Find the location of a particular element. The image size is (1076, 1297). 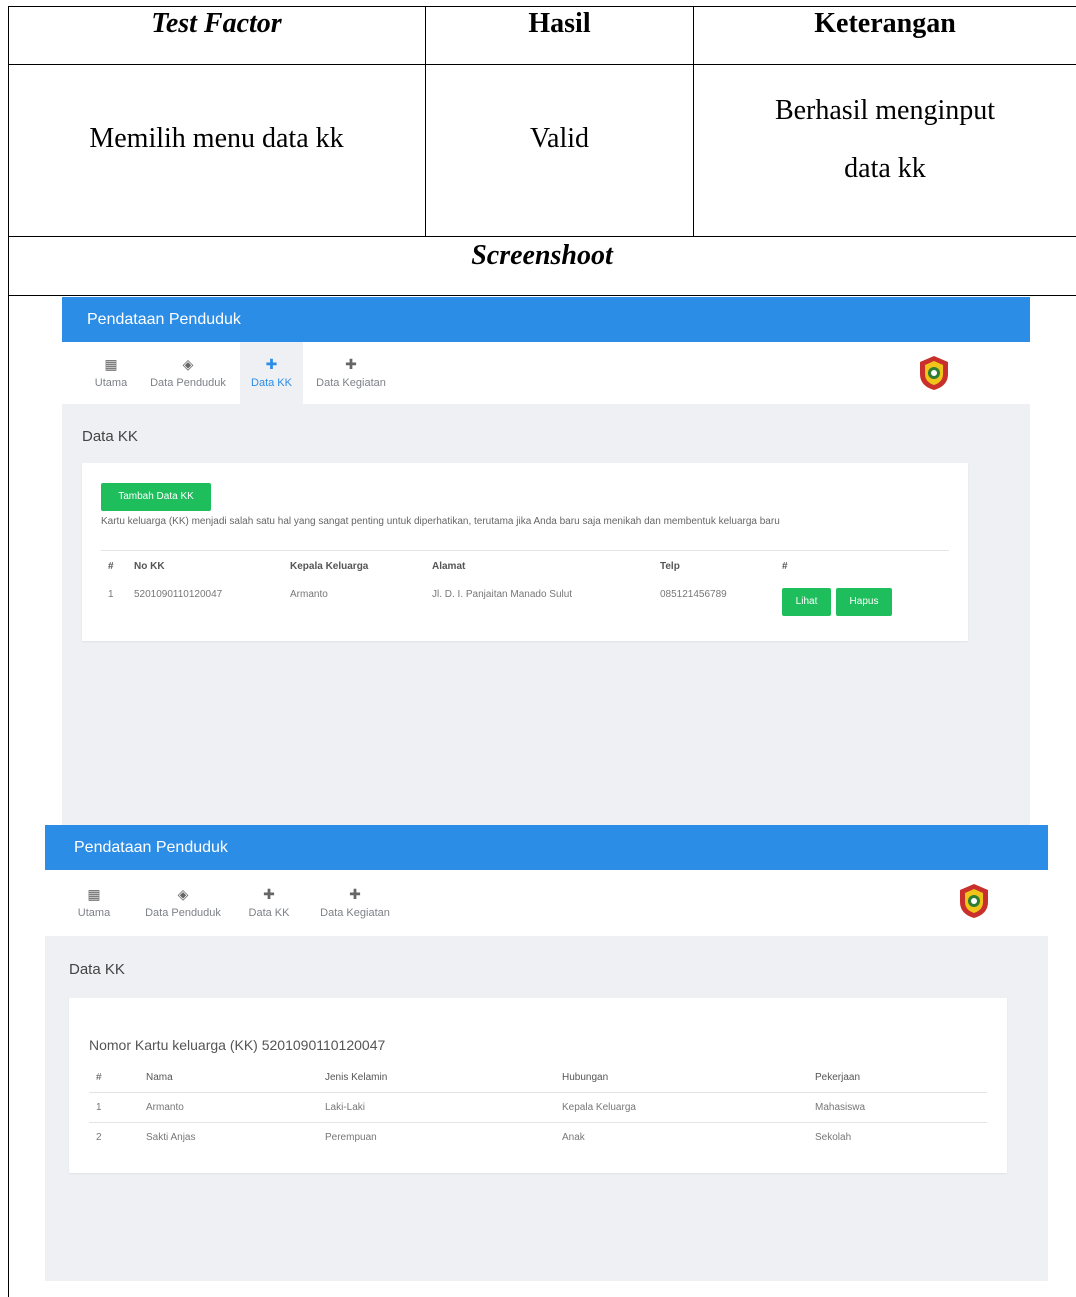

table-cell: 085121456789 is located at coordinates (693, 594).